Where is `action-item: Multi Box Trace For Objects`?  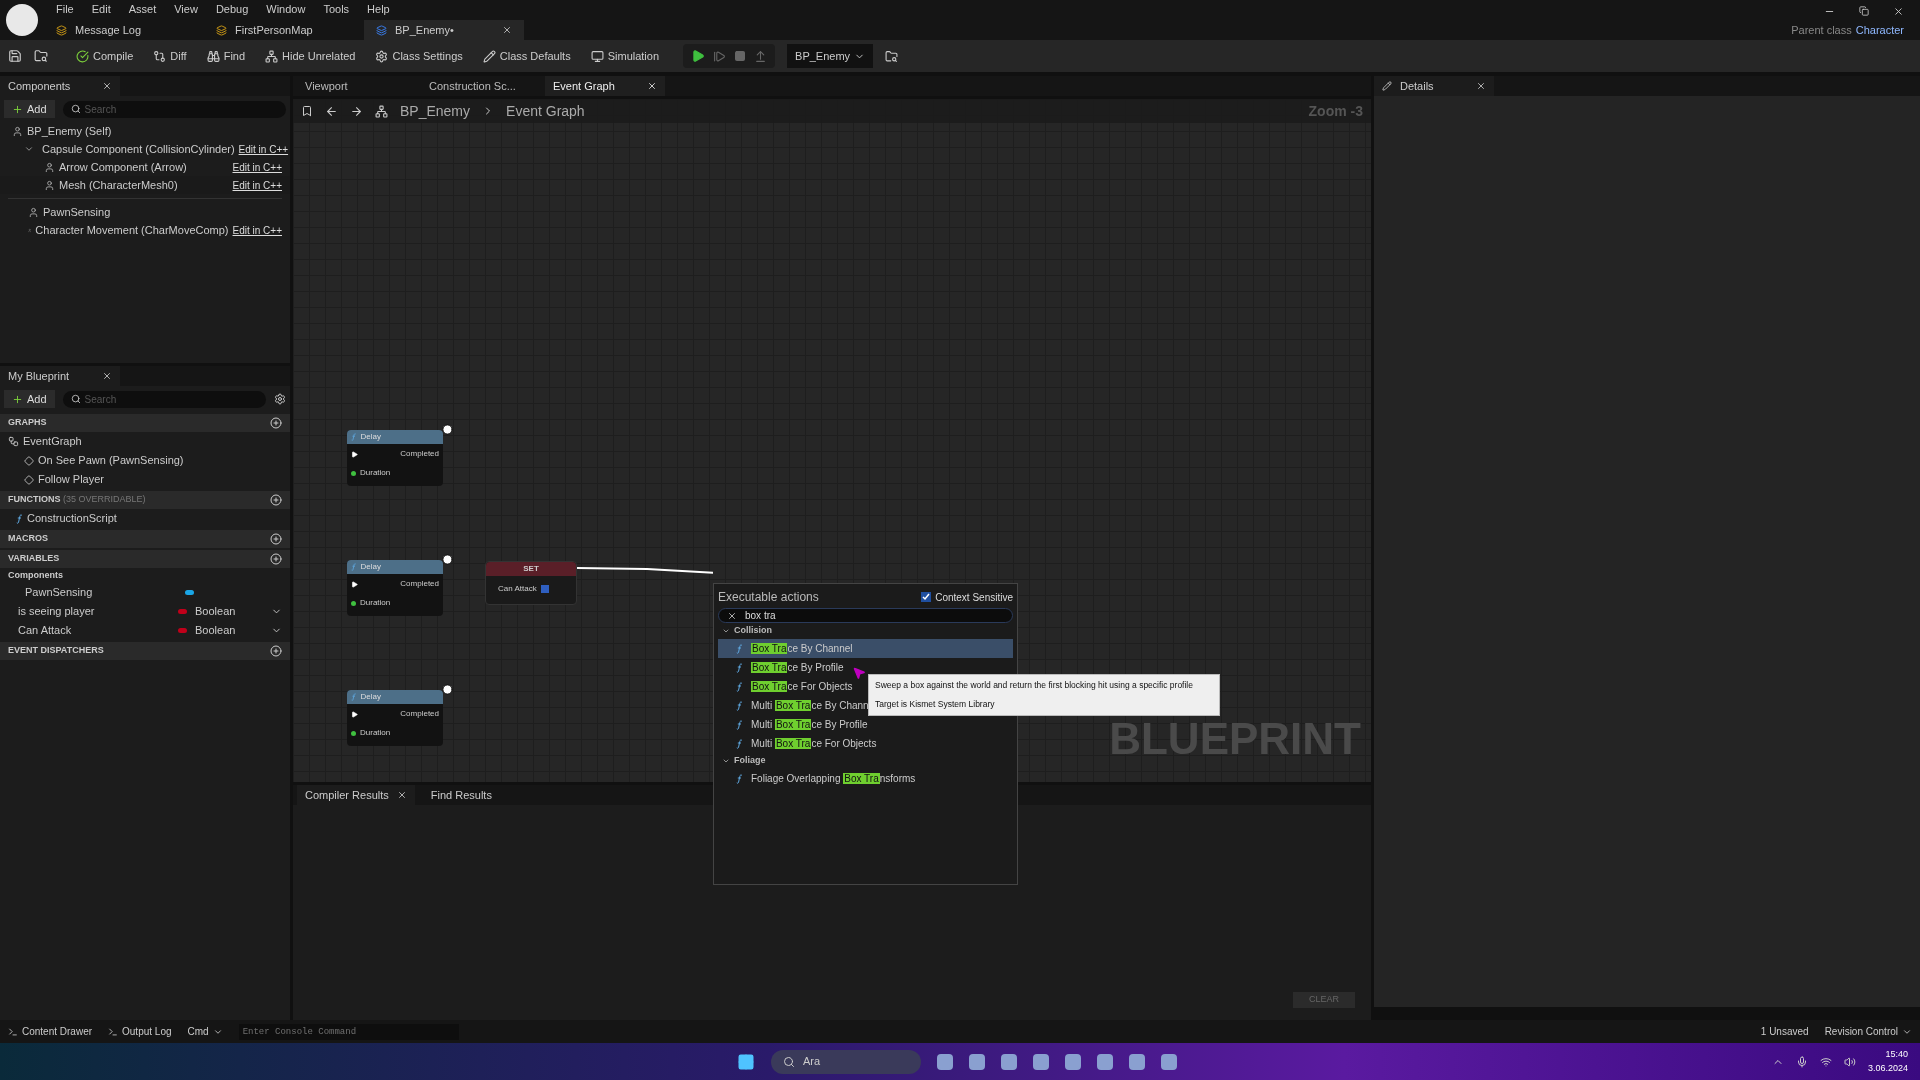
action-item: Multi Box Trace For Objects is located at coordinates (865, 743).